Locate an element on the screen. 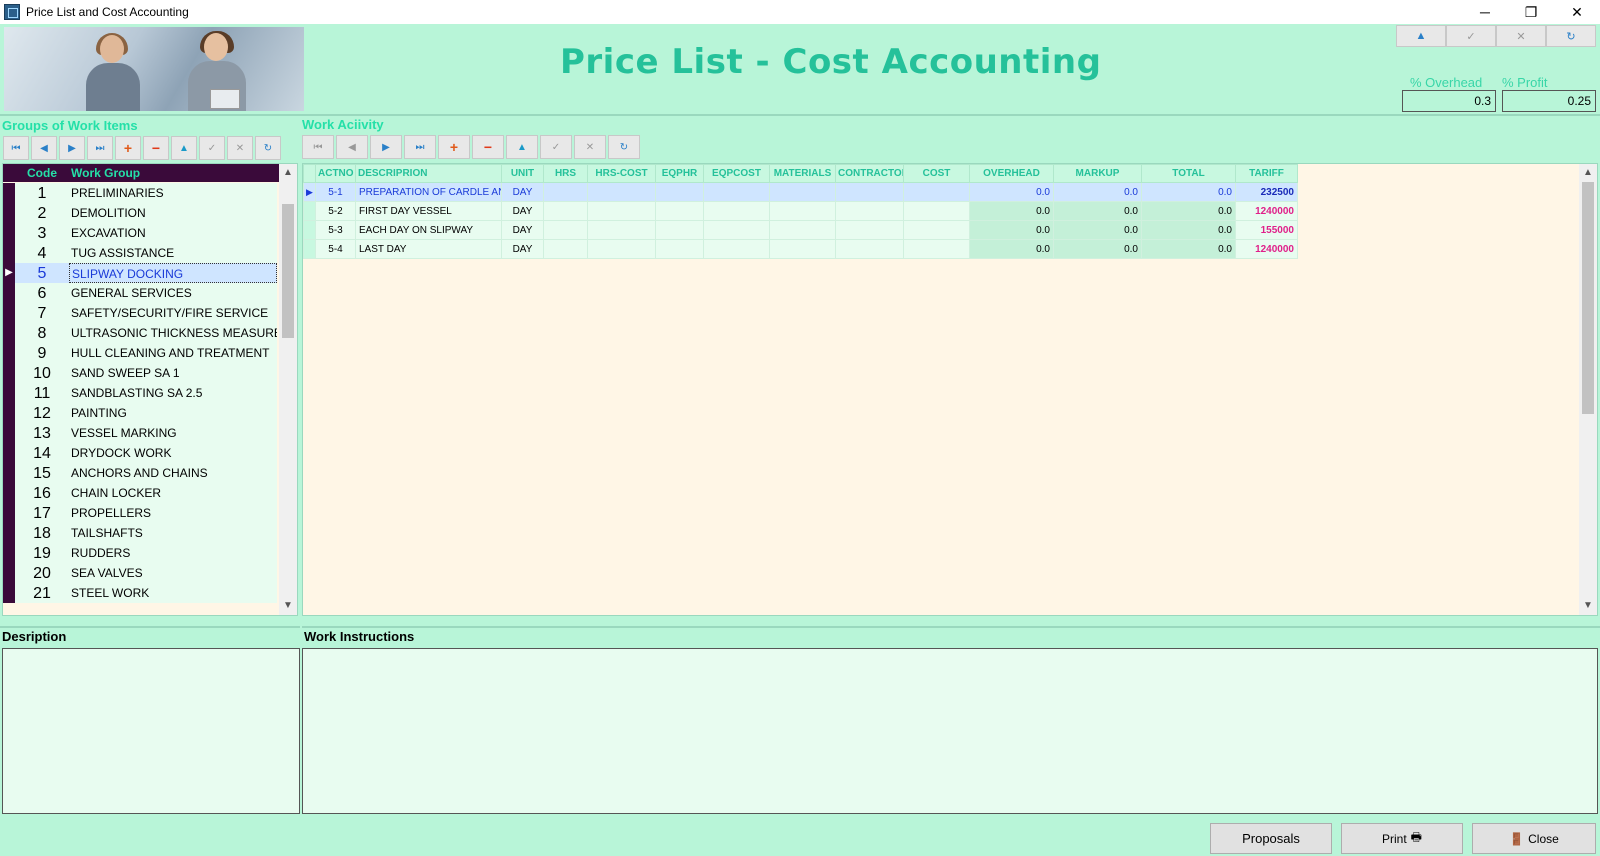 The image size is (1600, 856). col-descriprion-header: DESCRIPRION is located at coordinates (428, 173).